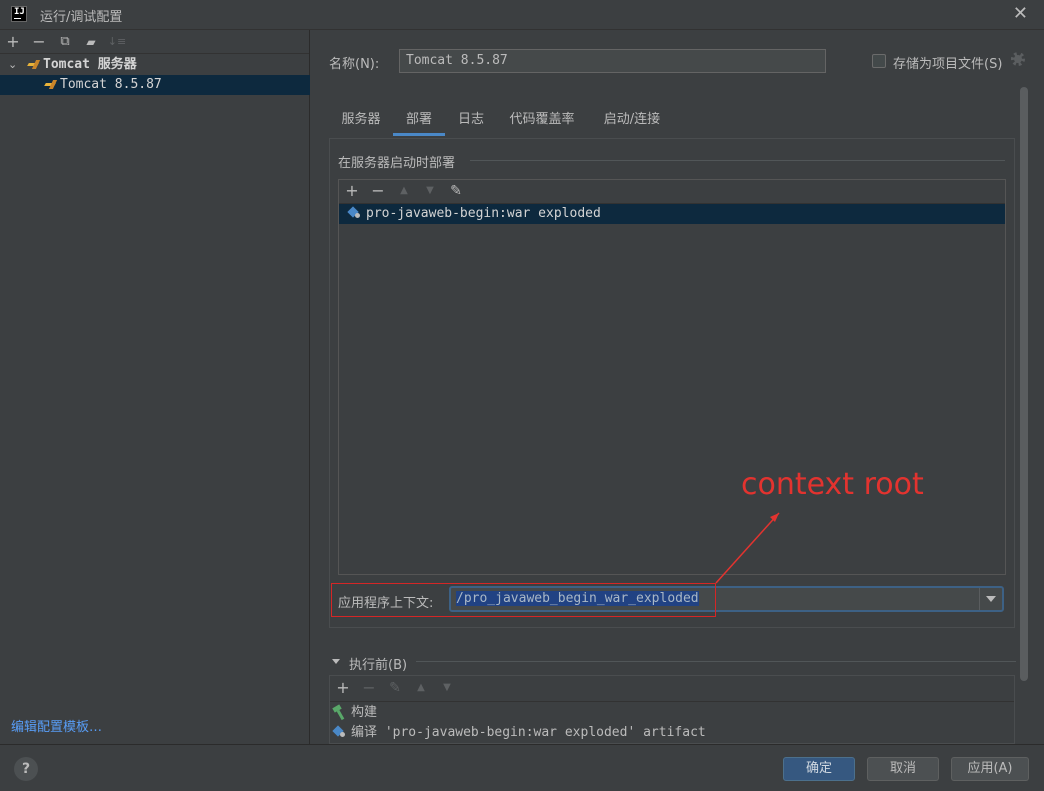 This screenshot has height=791, width=1044. Describe the element at coordinates (361, 120) in the screenshot. I see `tab-server: 服务器` at that location.